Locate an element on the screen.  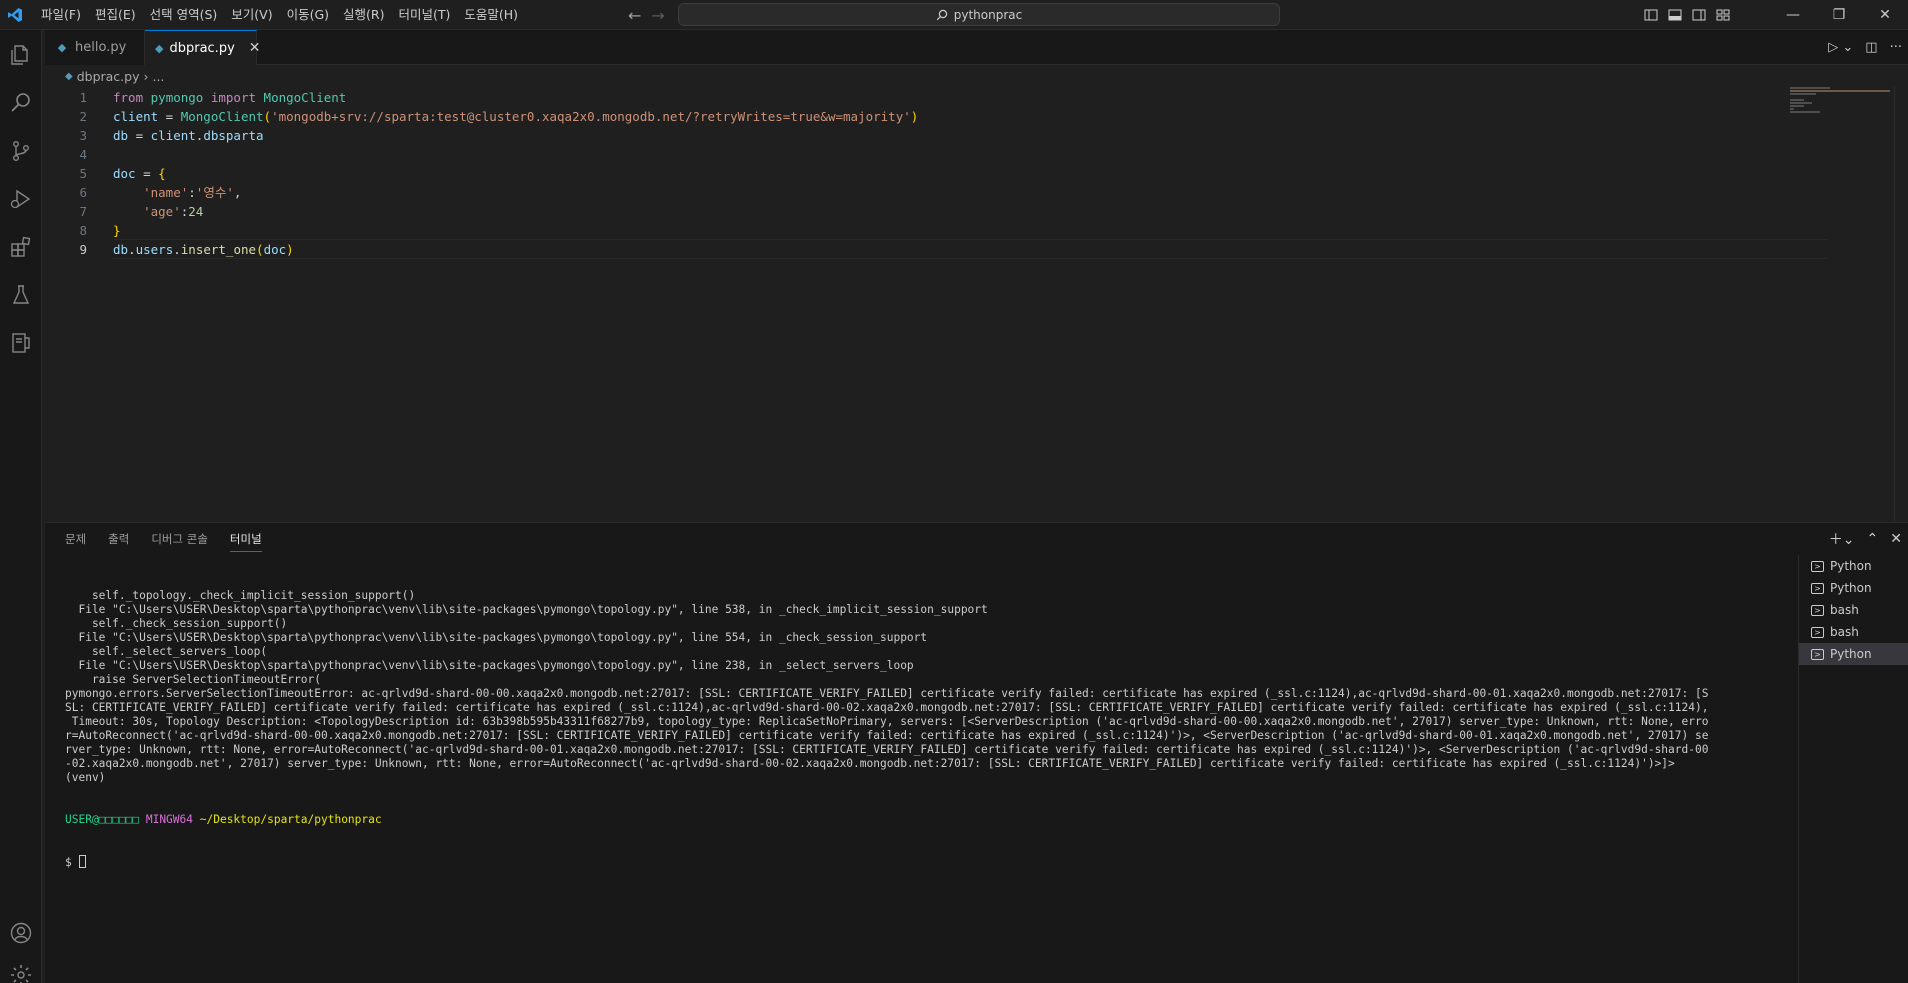
tab-hello-py: ◆ hello.py is located at coordinates (95, 47).